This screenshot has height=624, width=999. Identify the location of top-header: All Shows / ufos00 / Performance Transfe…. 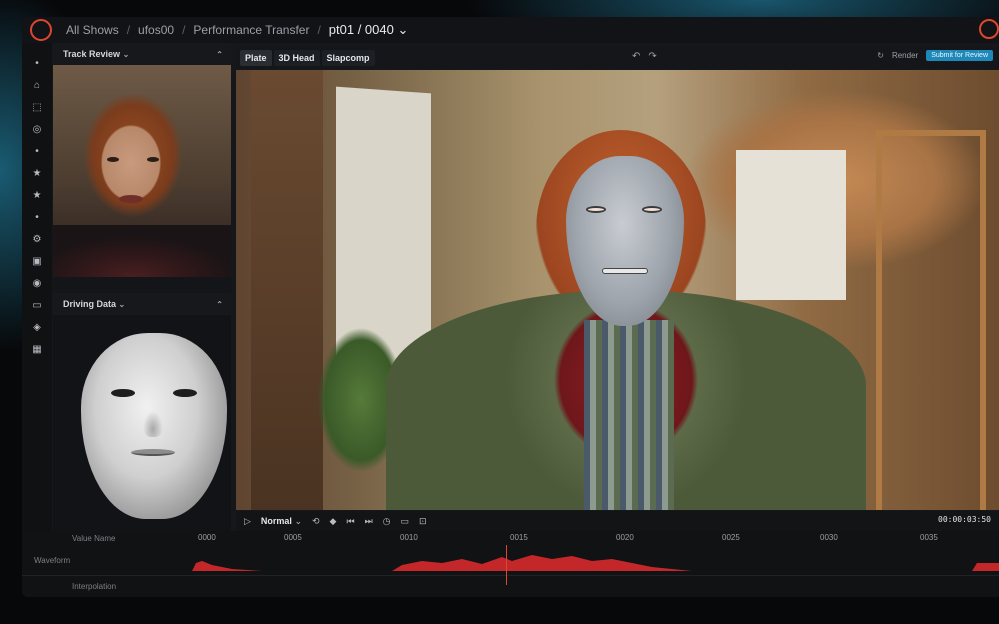
(510, 30).